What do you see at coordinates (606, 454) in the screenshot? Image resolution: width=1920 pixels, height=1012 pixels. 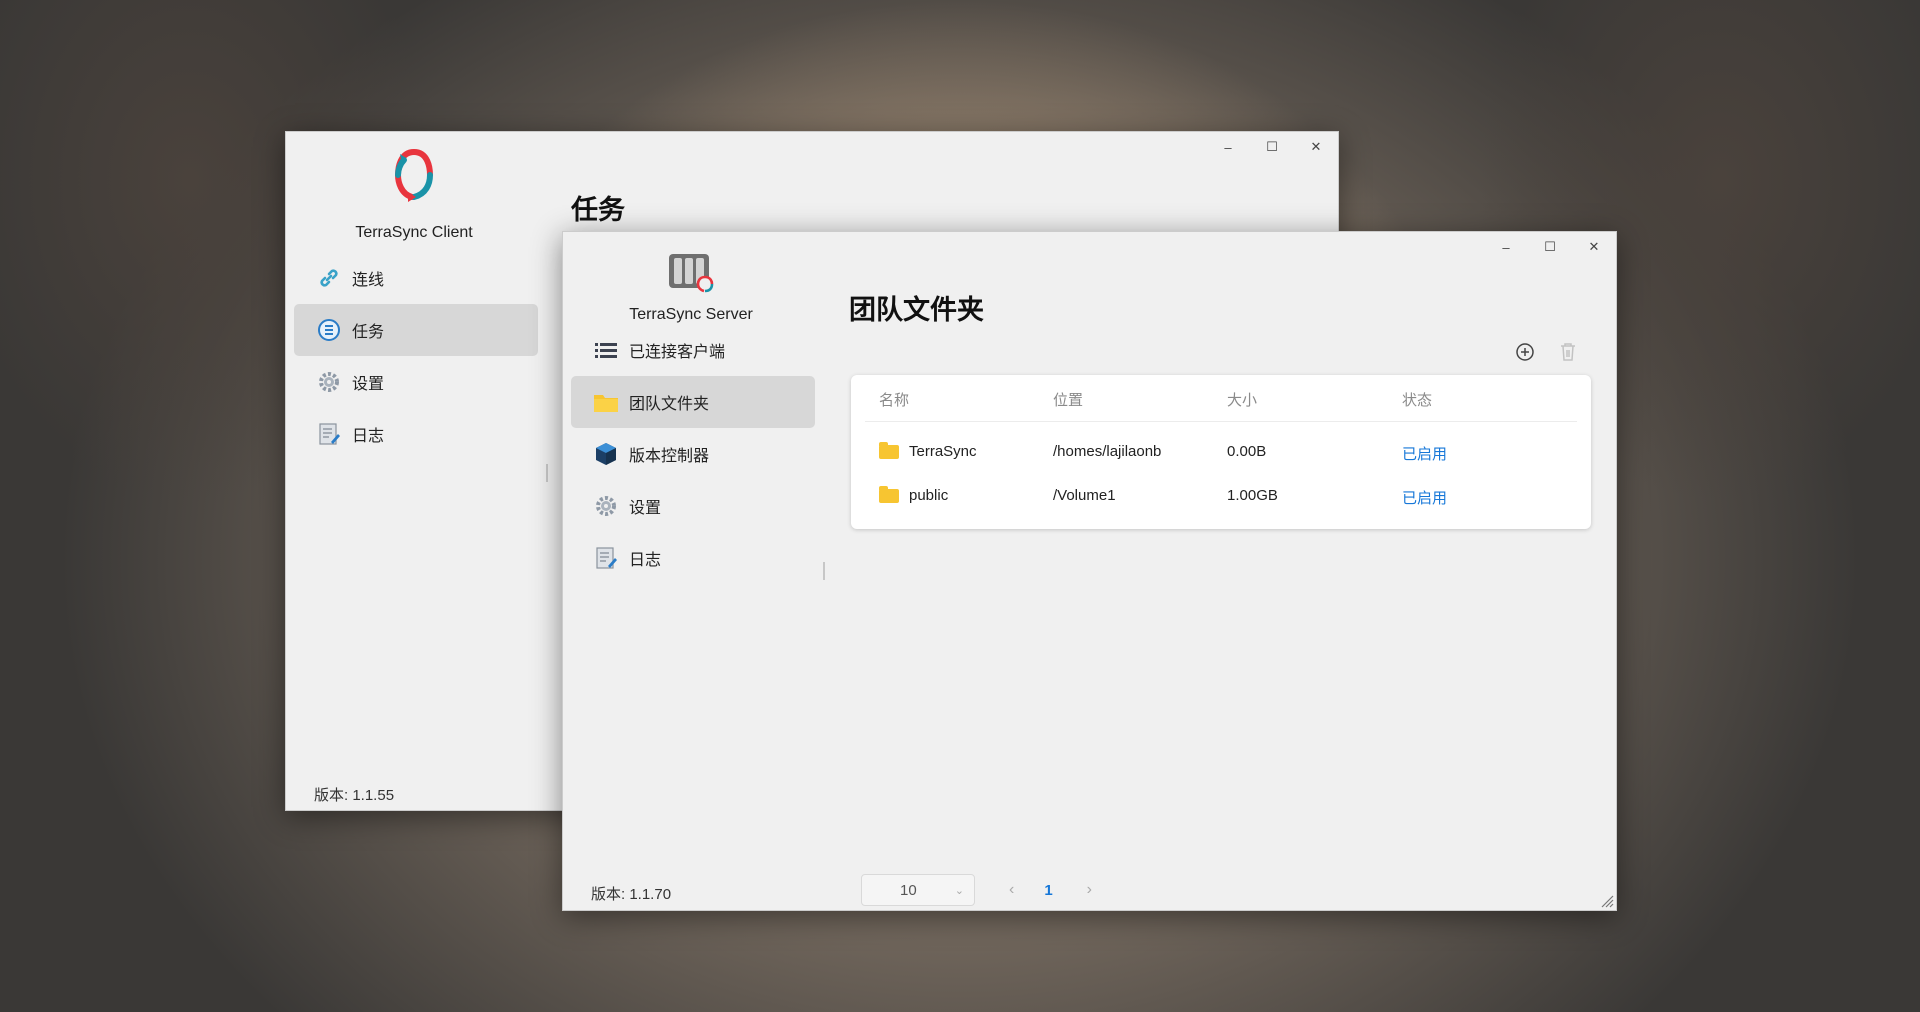 I see `cube-icon` at bounding box center [606, 454].